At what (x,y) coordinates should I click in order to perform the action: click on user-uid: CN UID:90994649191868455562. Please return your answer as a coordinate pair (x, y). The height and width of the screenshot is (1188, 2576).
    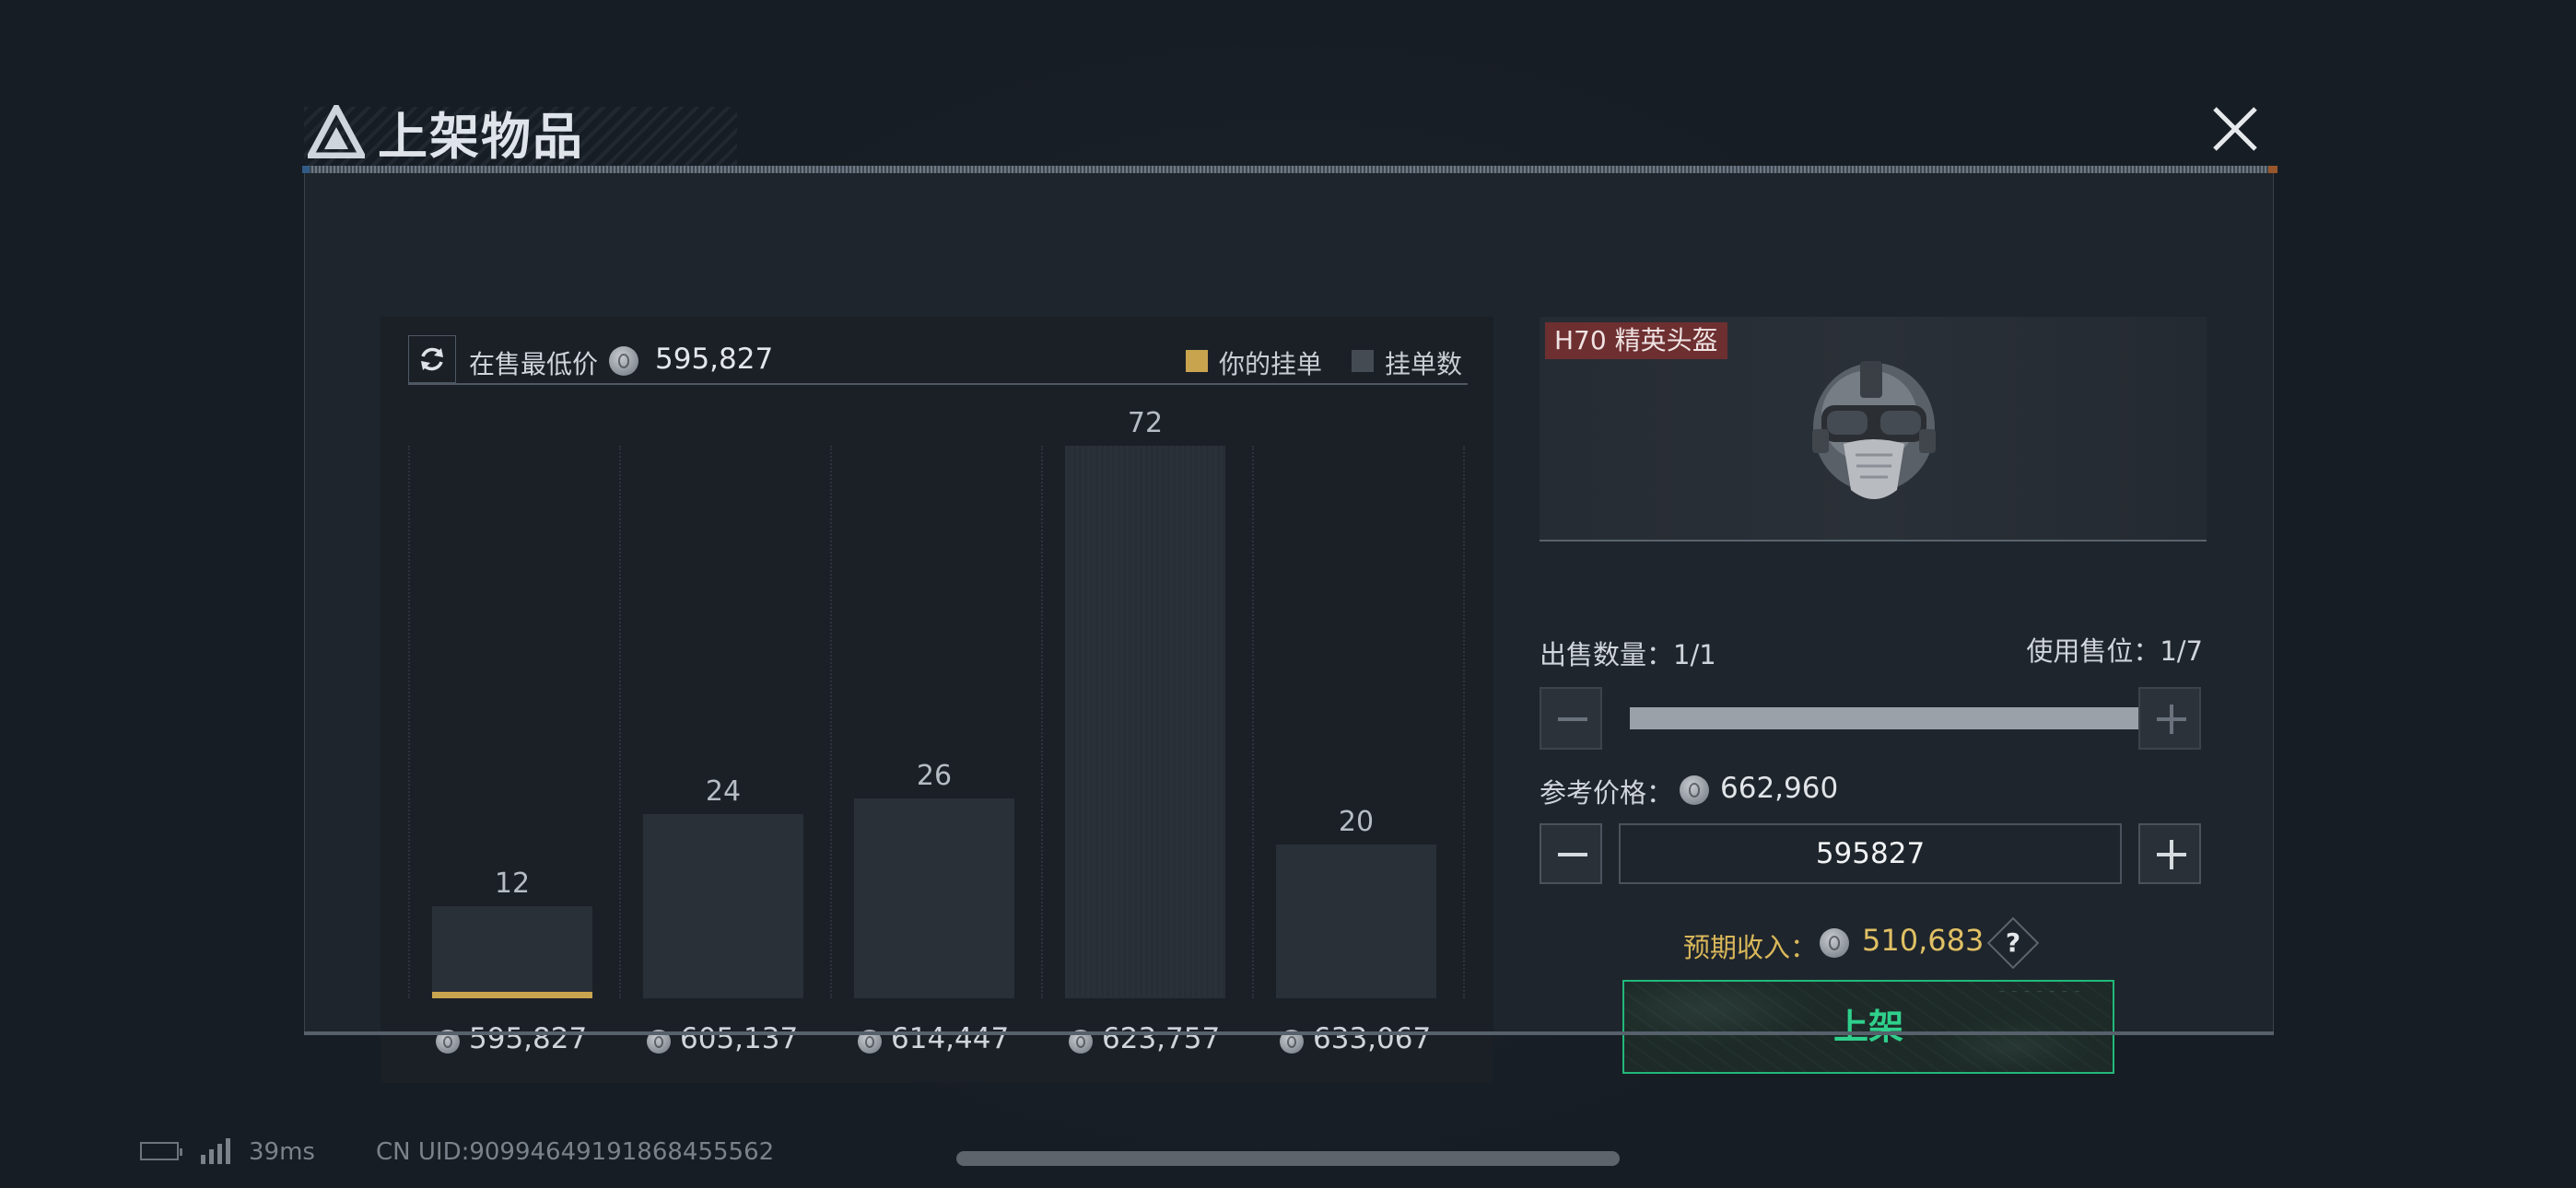
    Looking at the image, I should click on (575, 1152).